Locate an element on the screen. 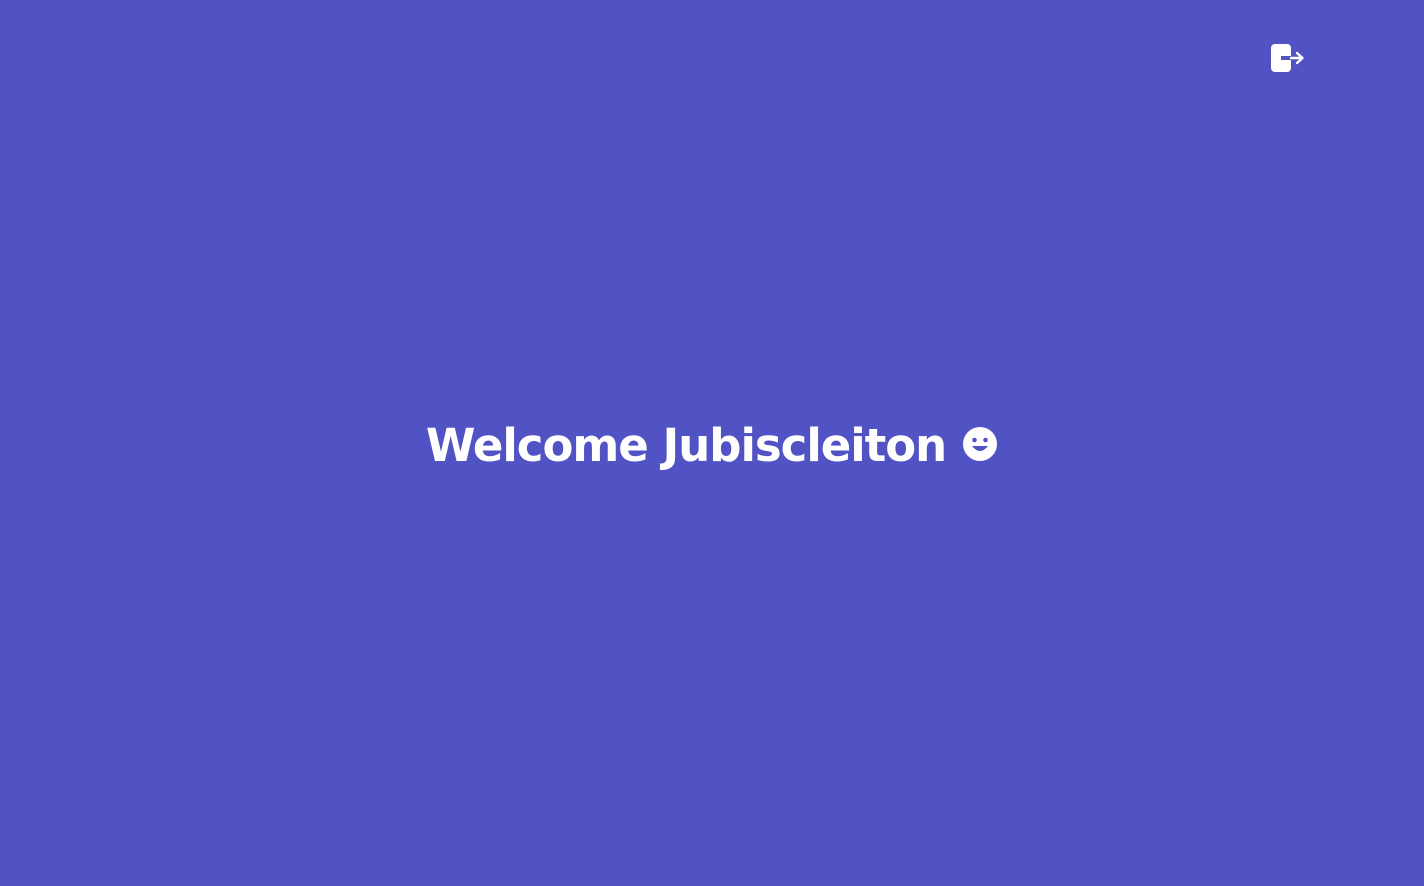 The height and width of the screenshot is (886, 1424). smiling-face-icon is located at coordinates (980, 444).